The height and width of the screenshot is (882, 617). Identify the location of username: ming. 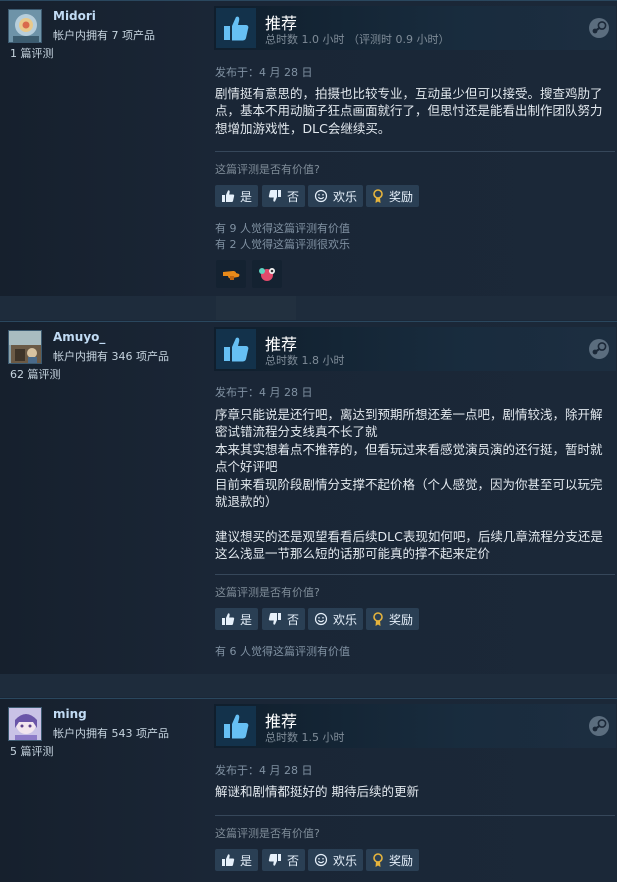
(70, 714).